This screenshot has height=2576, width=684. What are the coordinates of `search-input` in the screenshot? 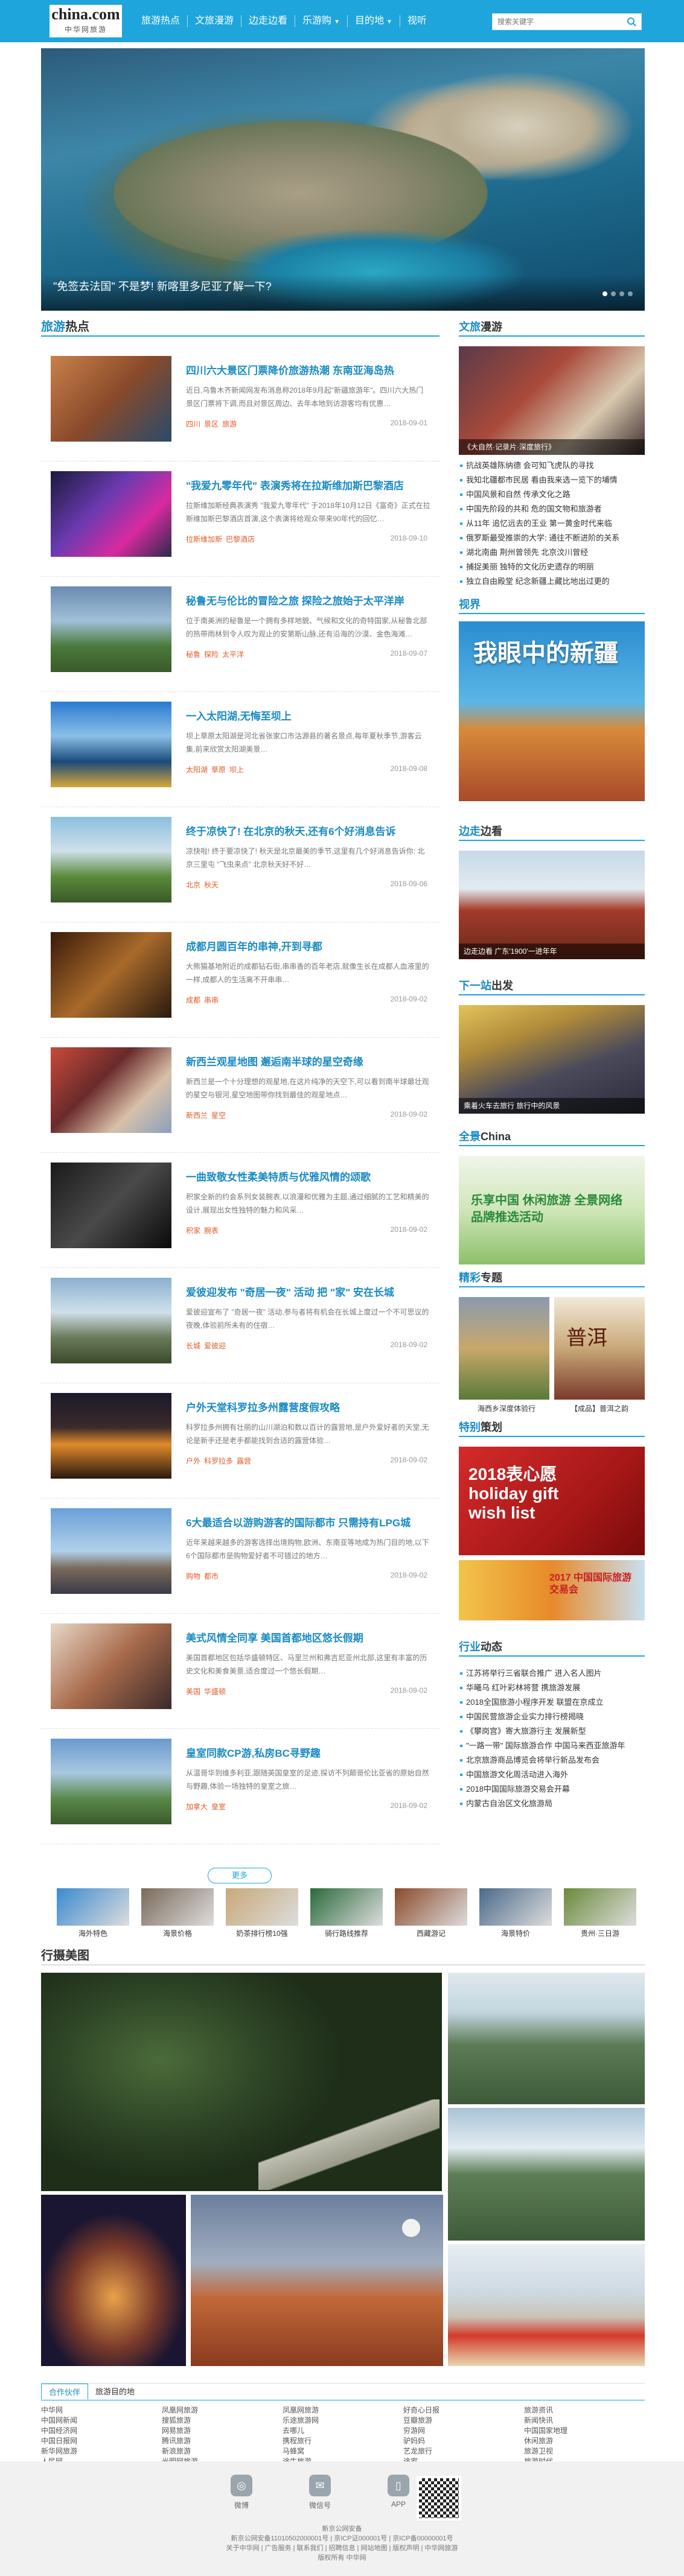 It's located at (556, 22).